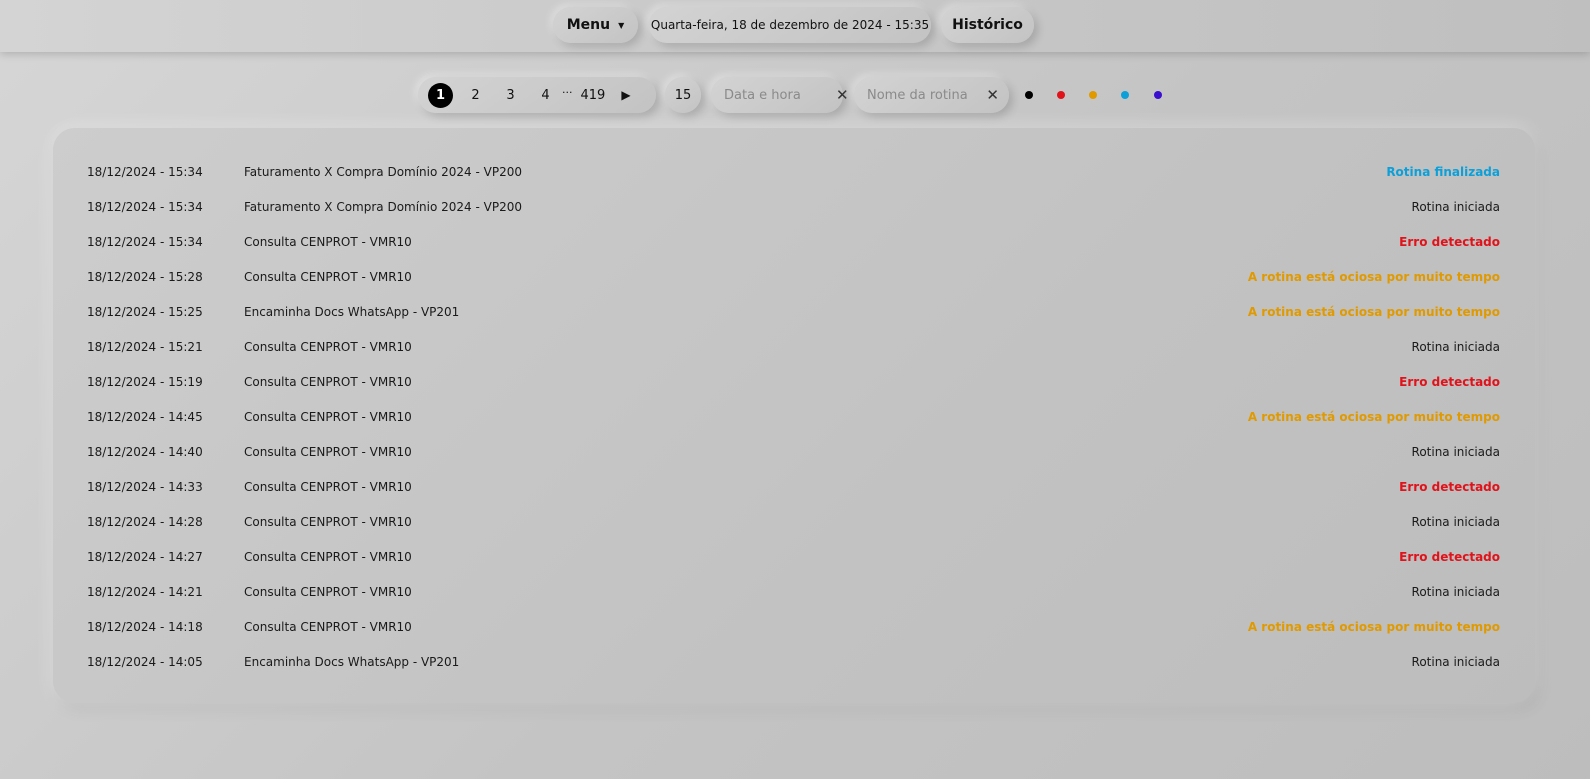  I want to click on chevron-down-icon: ▼, so click(621, 25).